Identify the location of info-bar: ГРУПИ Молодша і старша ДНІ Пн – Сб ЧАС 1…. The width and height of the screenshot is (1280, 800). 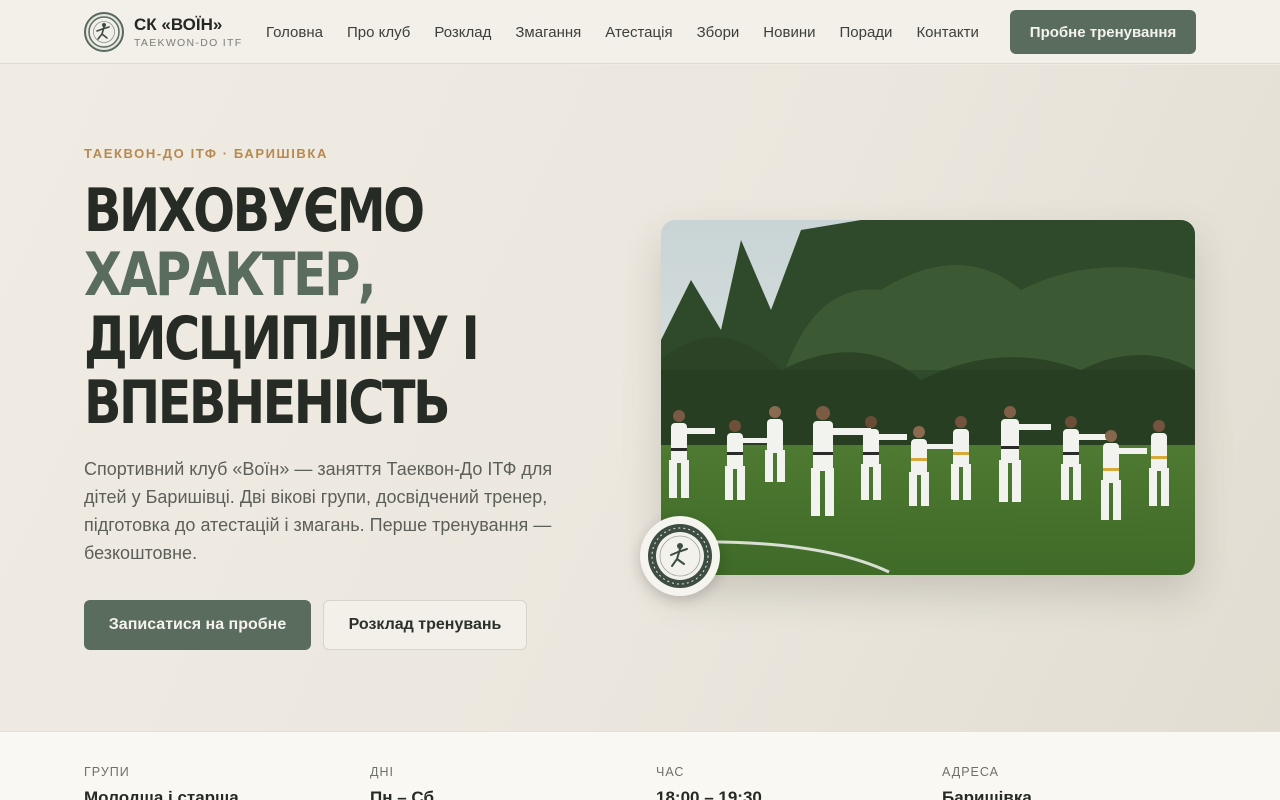
(640, 765).